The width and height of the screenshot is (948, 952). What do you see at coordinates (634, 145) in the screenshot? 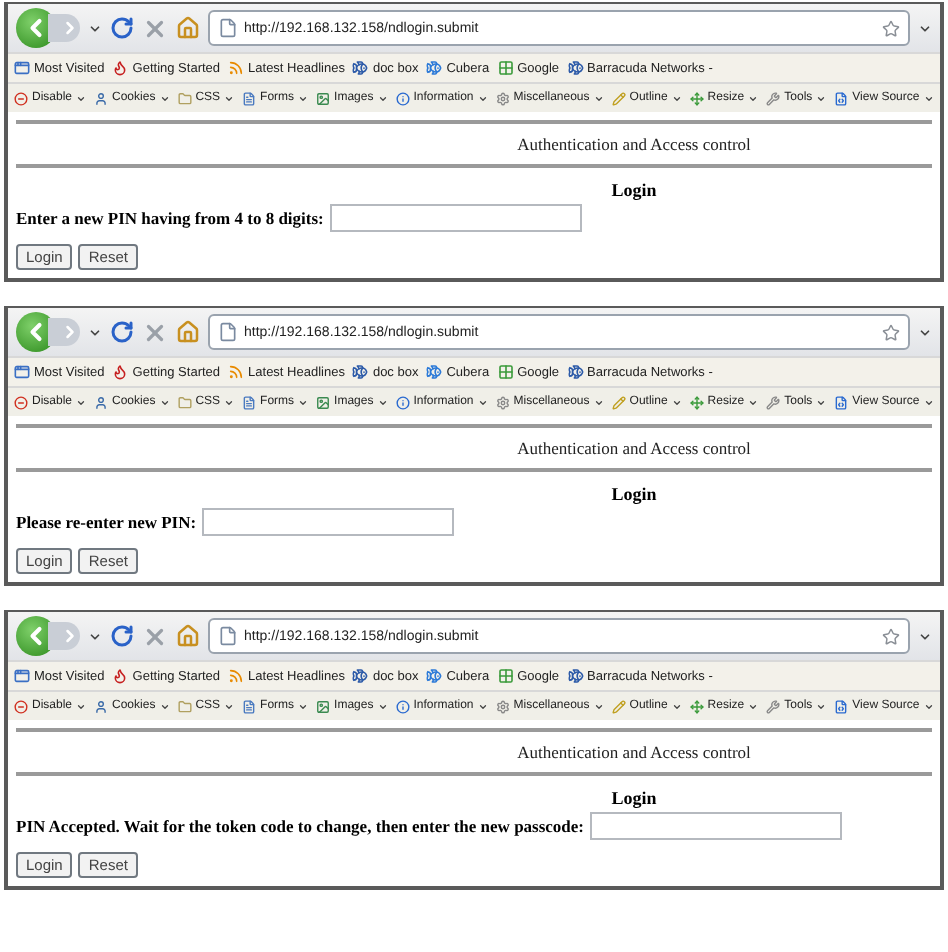
I see `page-title: Authentication and Access control` at bounding box center [634, 145].